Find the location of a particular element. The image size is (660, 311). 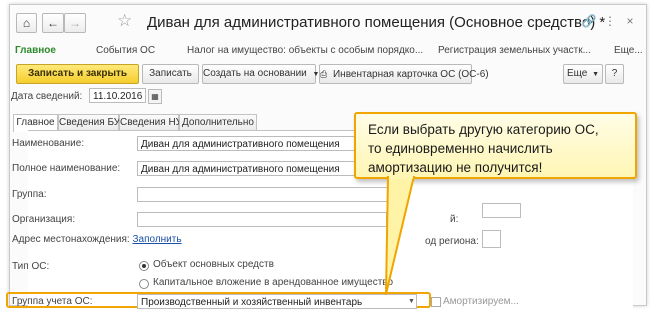

org-side-field is located at coordinates (501, 210).